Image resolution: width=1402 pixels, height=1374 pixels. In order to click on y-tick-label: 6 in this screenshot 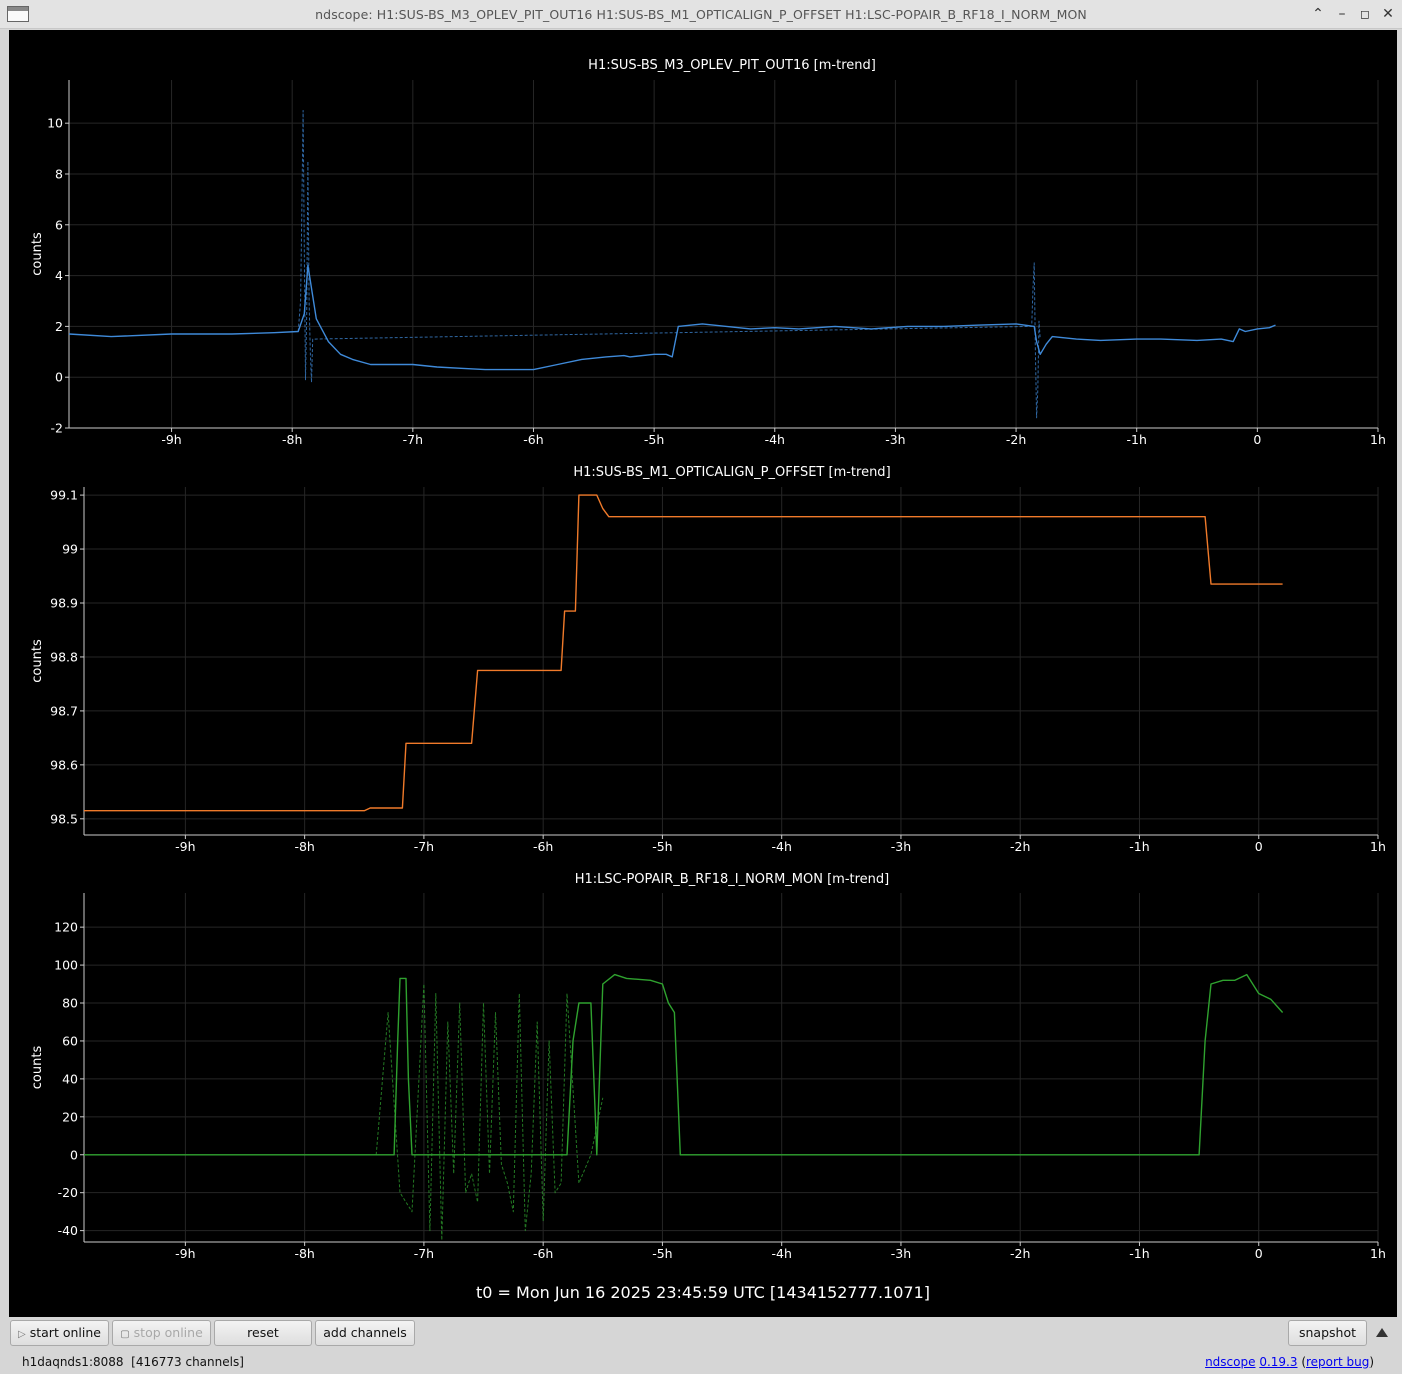, I will do `click(59, 224)`.